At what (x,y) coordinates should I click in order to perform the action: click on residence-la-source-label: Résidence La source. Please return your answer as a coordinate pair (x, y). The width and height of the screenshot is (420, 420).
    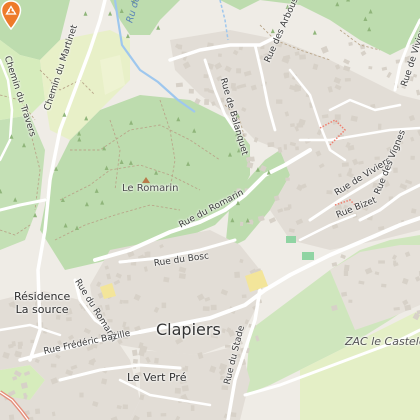
    Looking at the image, I should click on (42, 303).